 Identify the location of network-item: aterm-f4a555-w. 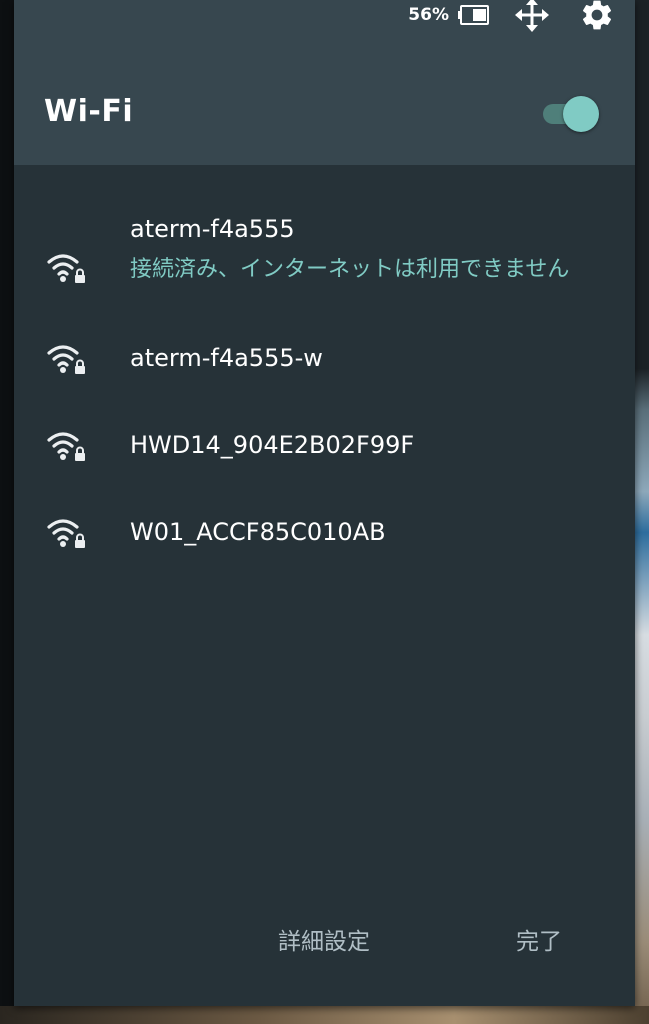
(324, 363).